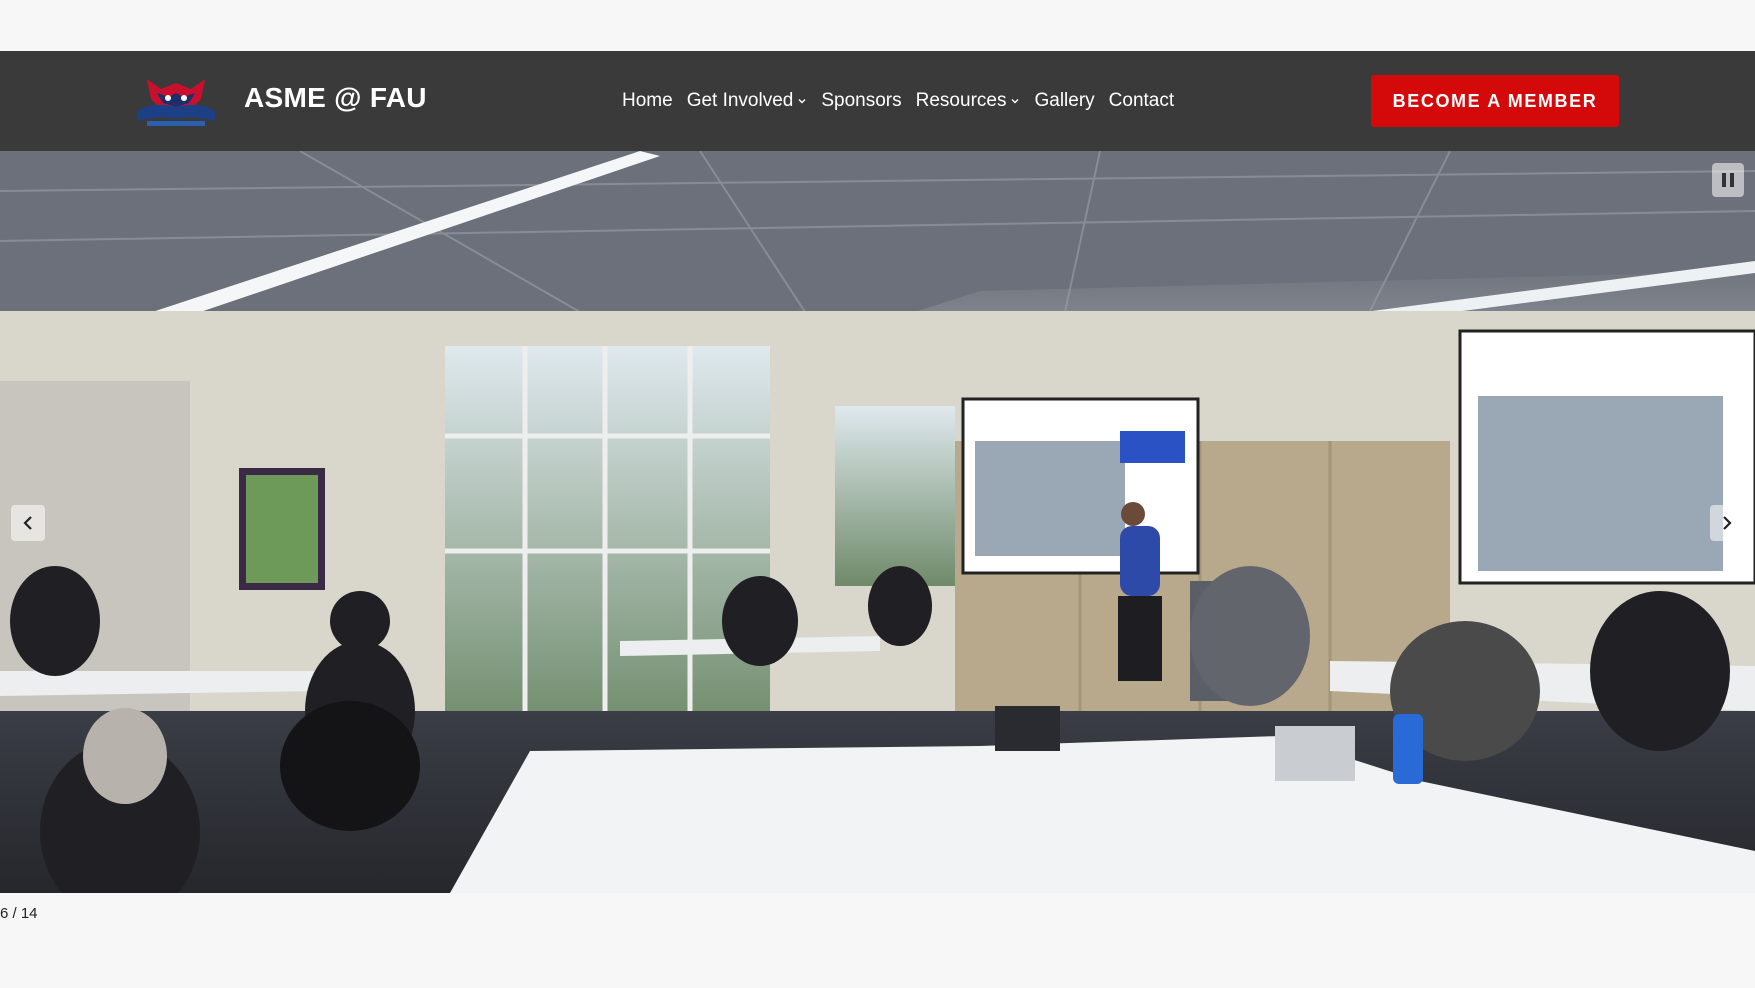 The height and width of the screenshot is (988, 1755). Describe the element at coordinates (176, 100) in the screenshot. I see `asme-fau-logo` at that location.